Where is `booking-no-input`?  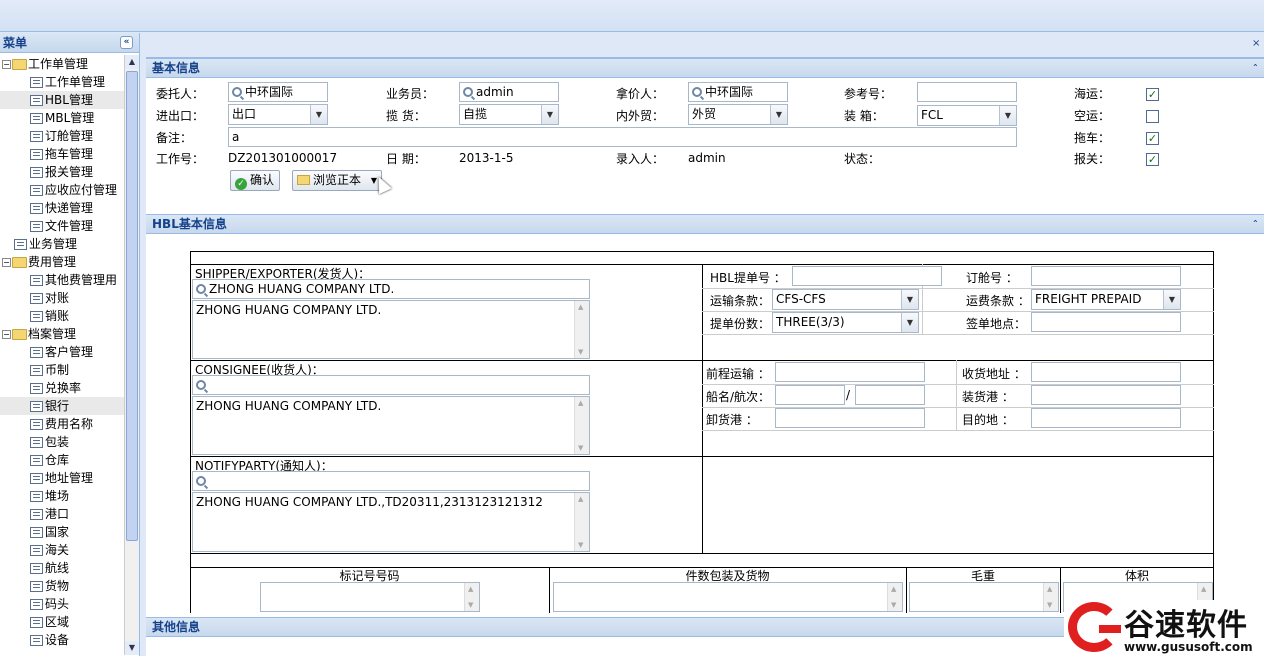 booking-no-input is located at coordinates (1106, 276).